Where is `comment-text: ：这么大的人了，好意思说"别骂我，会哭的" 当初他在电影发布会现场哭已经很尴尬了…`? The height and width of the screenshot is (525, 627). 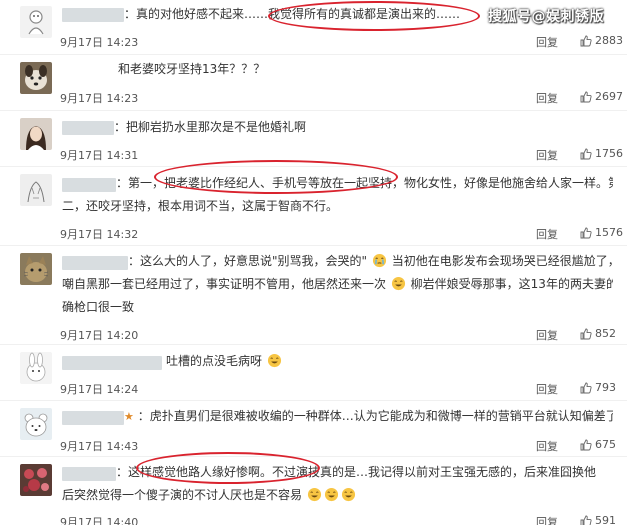 comment-text: ：这么大的人了，好意思说"别骂我，会哭的" 当初他在电影发布会现场哭已经很尴尬了… is located at coordinates (370, 261).